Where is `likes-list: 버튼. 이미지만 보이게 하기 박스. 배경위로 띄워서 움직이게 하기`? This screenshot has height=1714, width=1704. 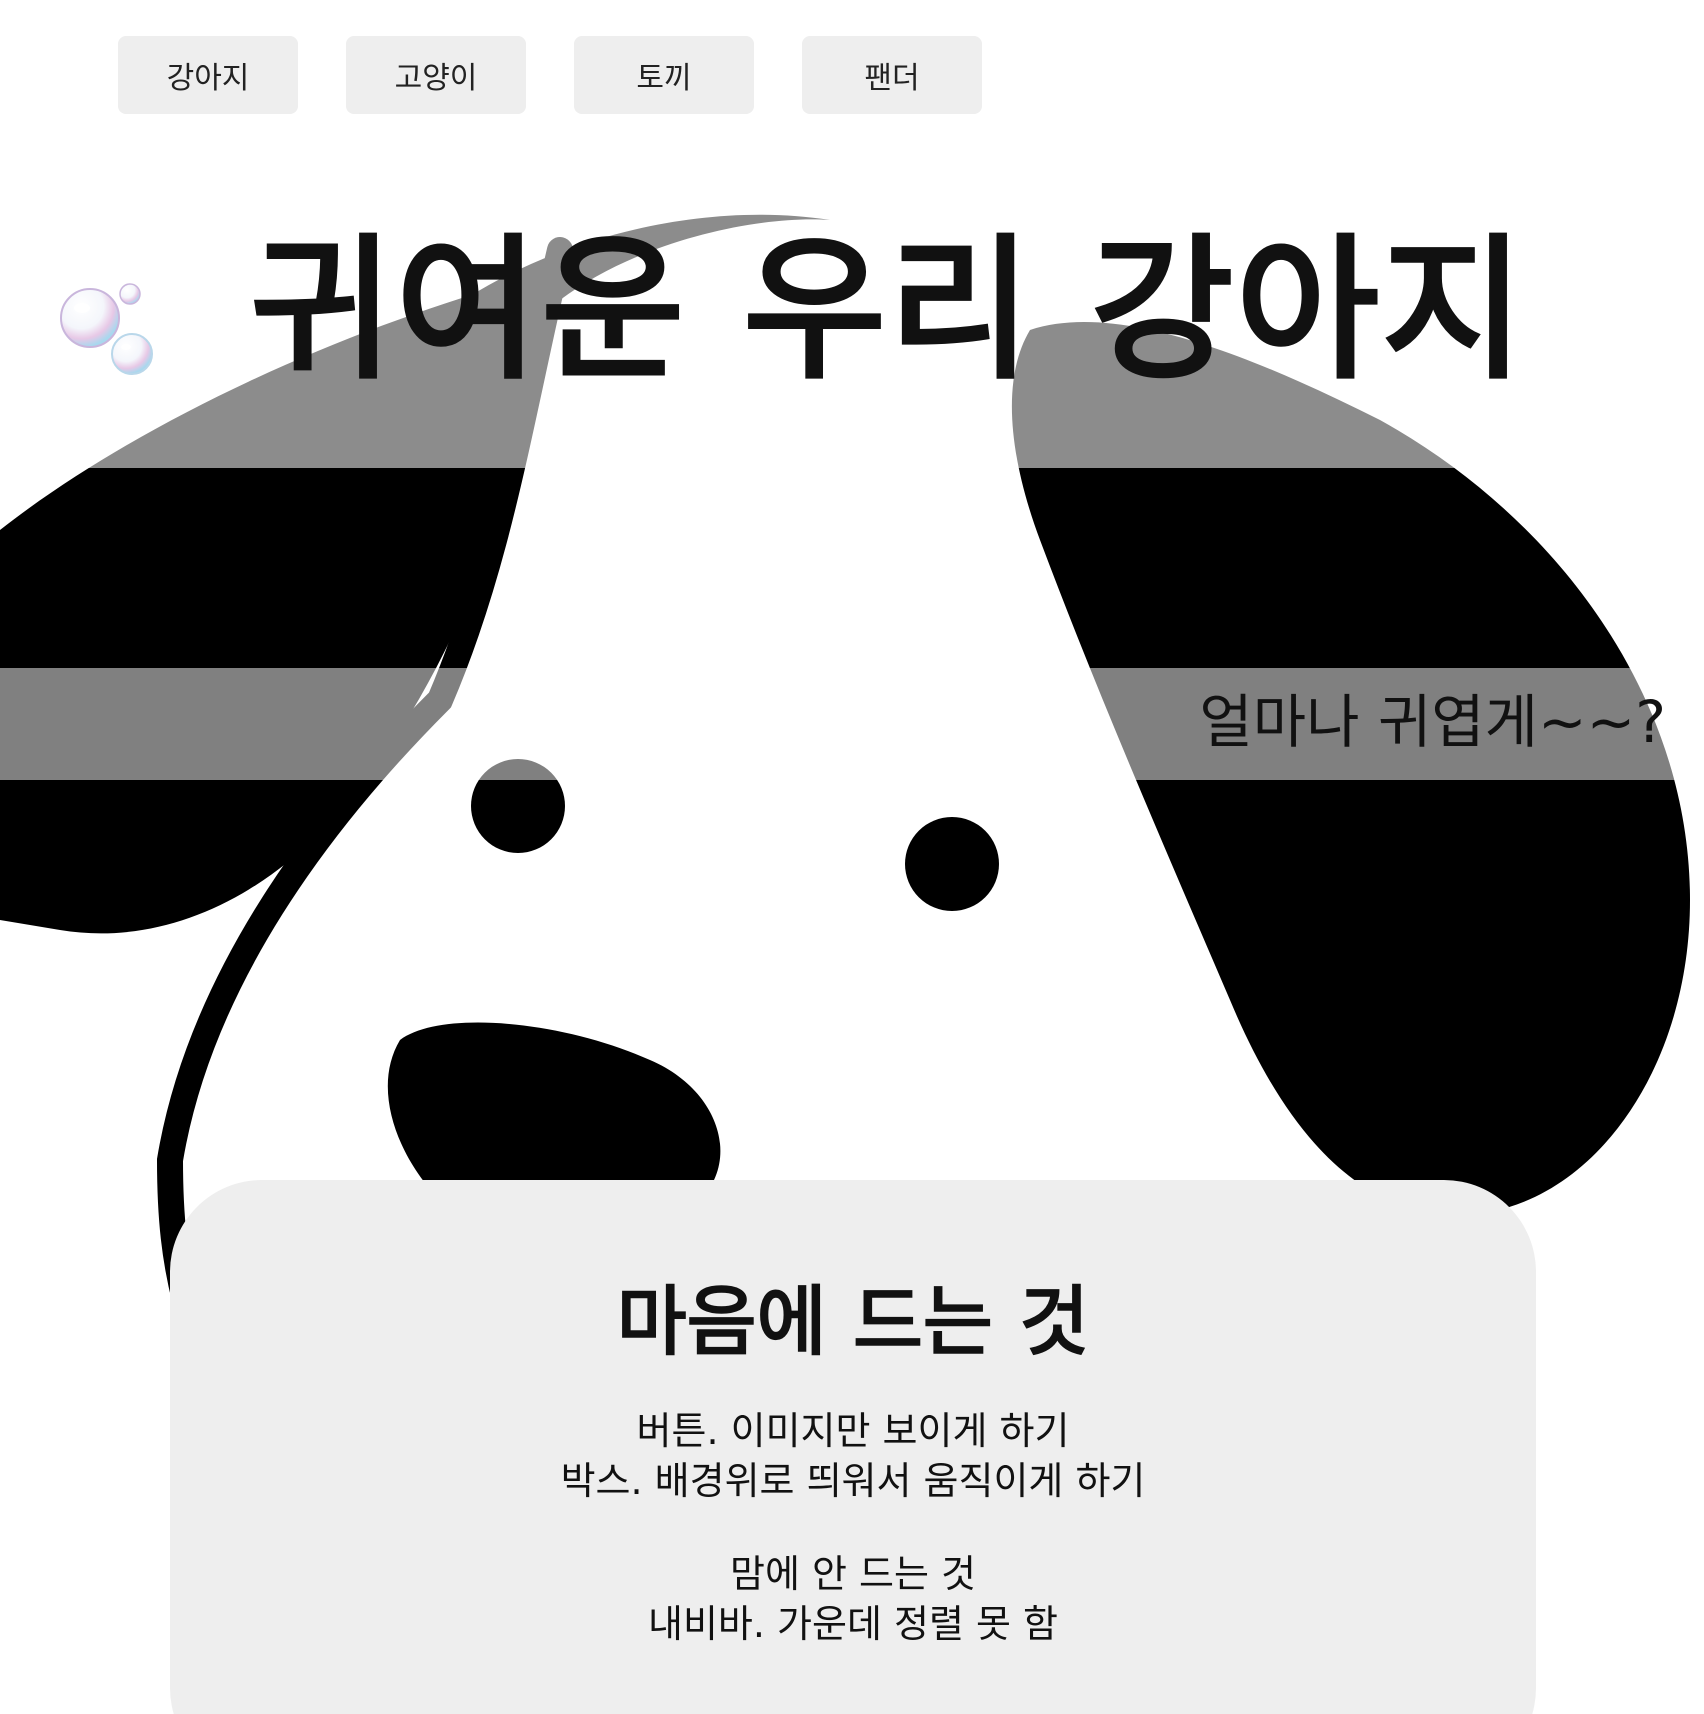
likes-list: 버튼. 이미지만 보이게 하기 박스. 배경위로 띄워서 움직이게 하기 is located at coordinates (853, 1456).